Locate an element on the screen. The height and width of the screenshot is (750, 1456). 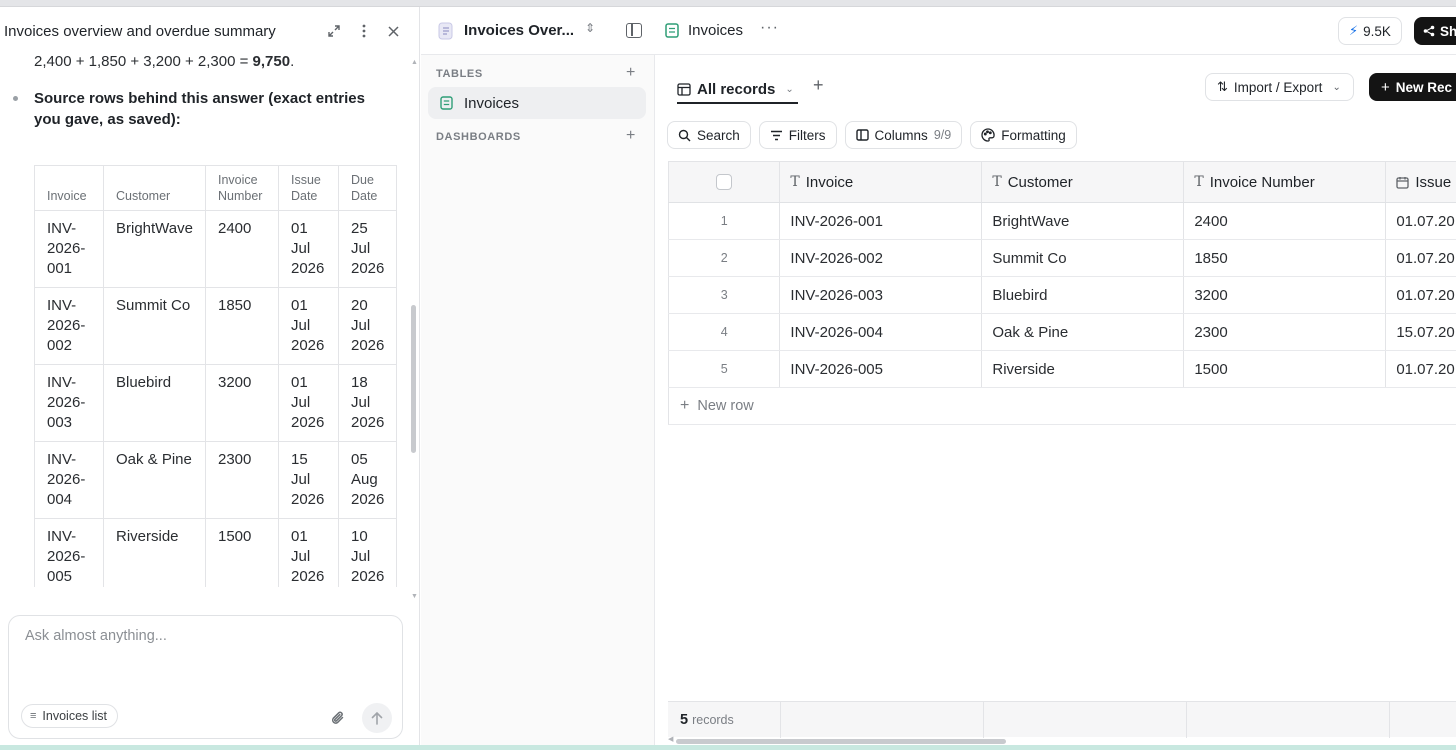
add-dashboard-plus-icon: + is located at coordinates (630, 136).